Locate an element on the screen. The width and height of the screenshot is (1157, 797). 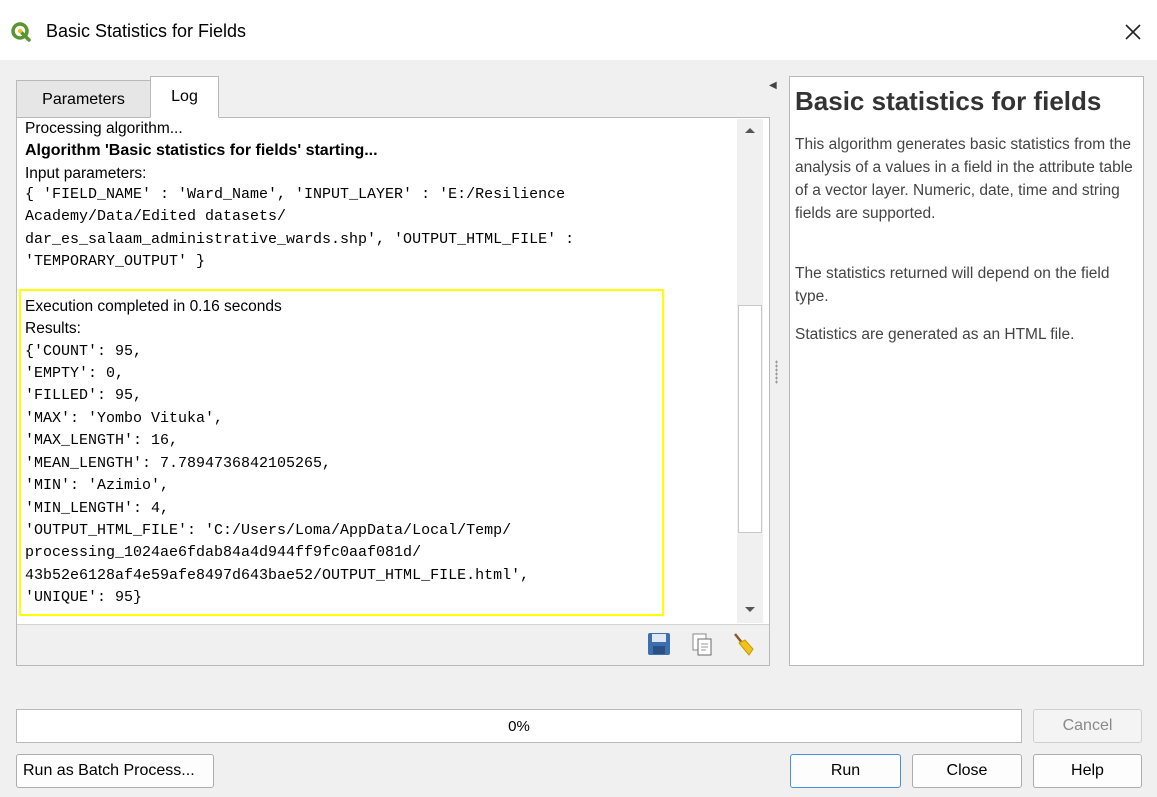
progress-bar: 0% is located at coordinates (519, 726).